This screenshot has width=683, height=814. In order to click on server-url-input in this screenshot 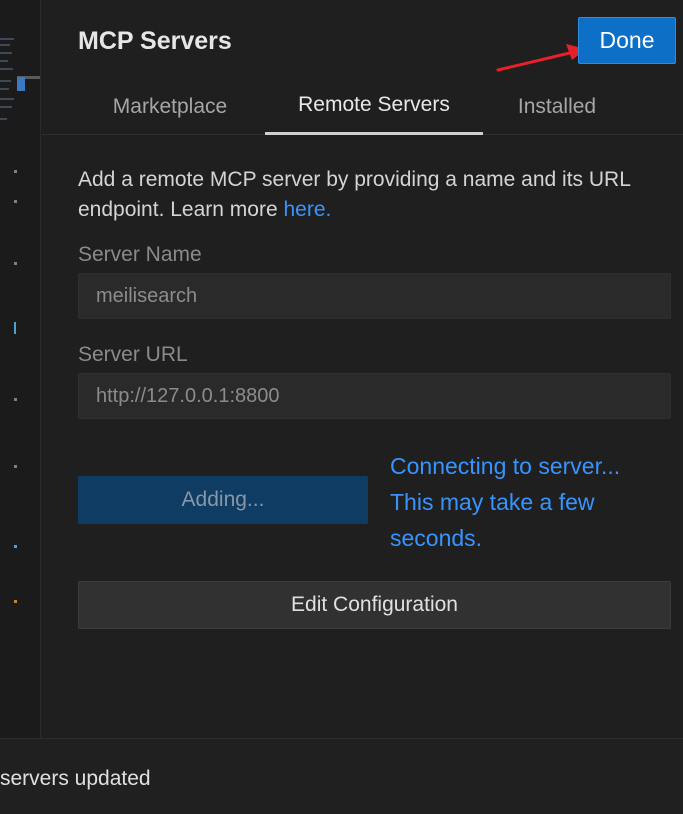, I will do `click(374, 396)`.